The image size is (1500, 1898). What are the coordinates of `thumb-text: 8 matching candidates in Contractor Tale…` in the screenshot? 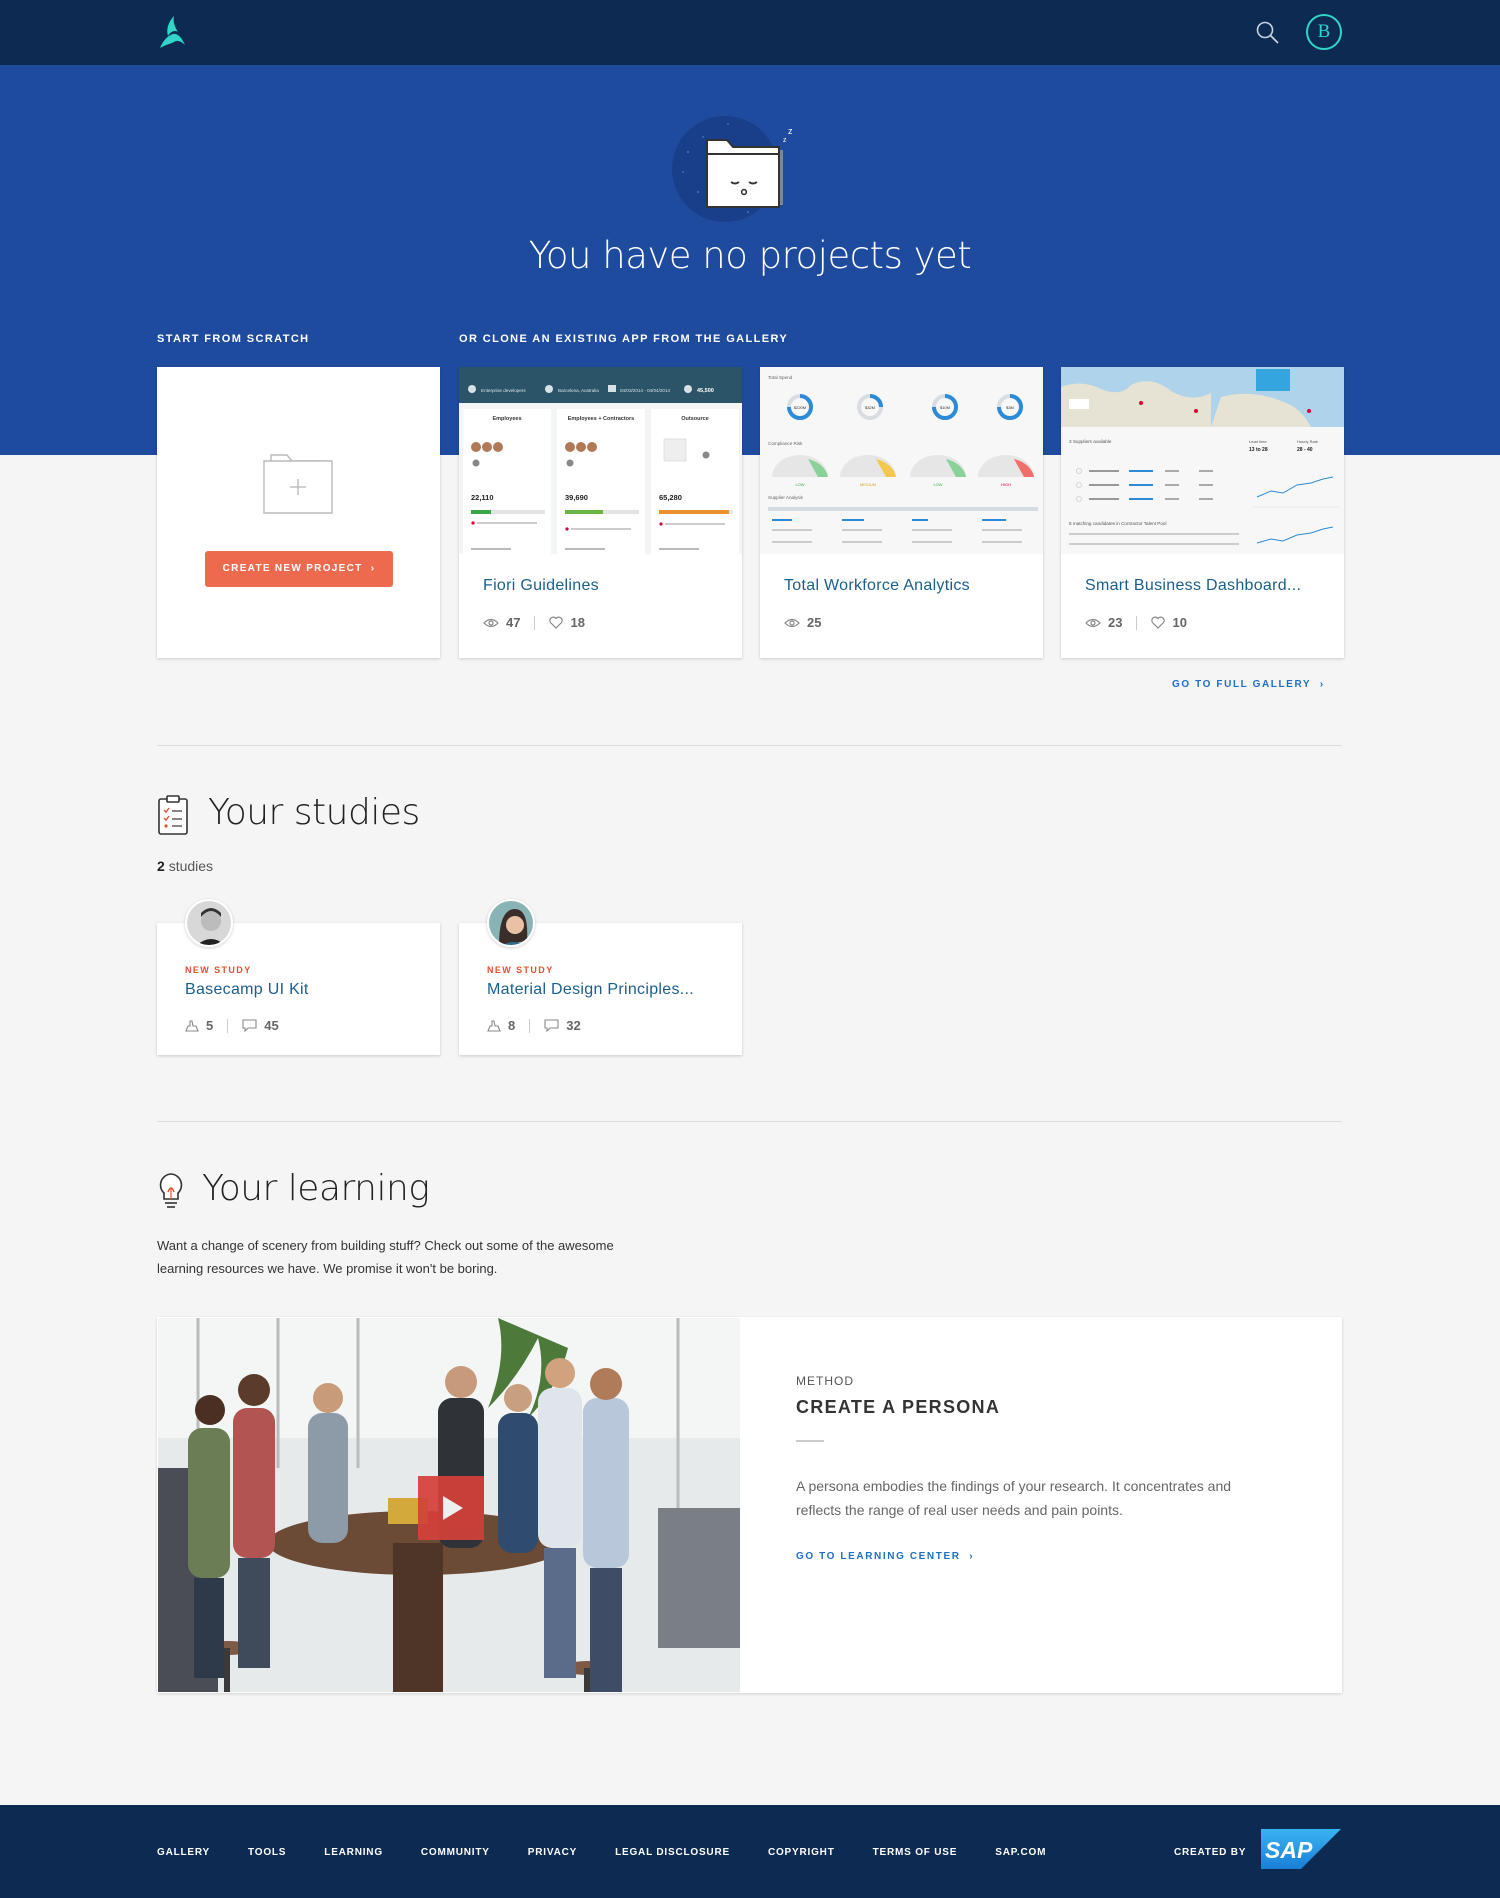 It's located at (1117, 523).